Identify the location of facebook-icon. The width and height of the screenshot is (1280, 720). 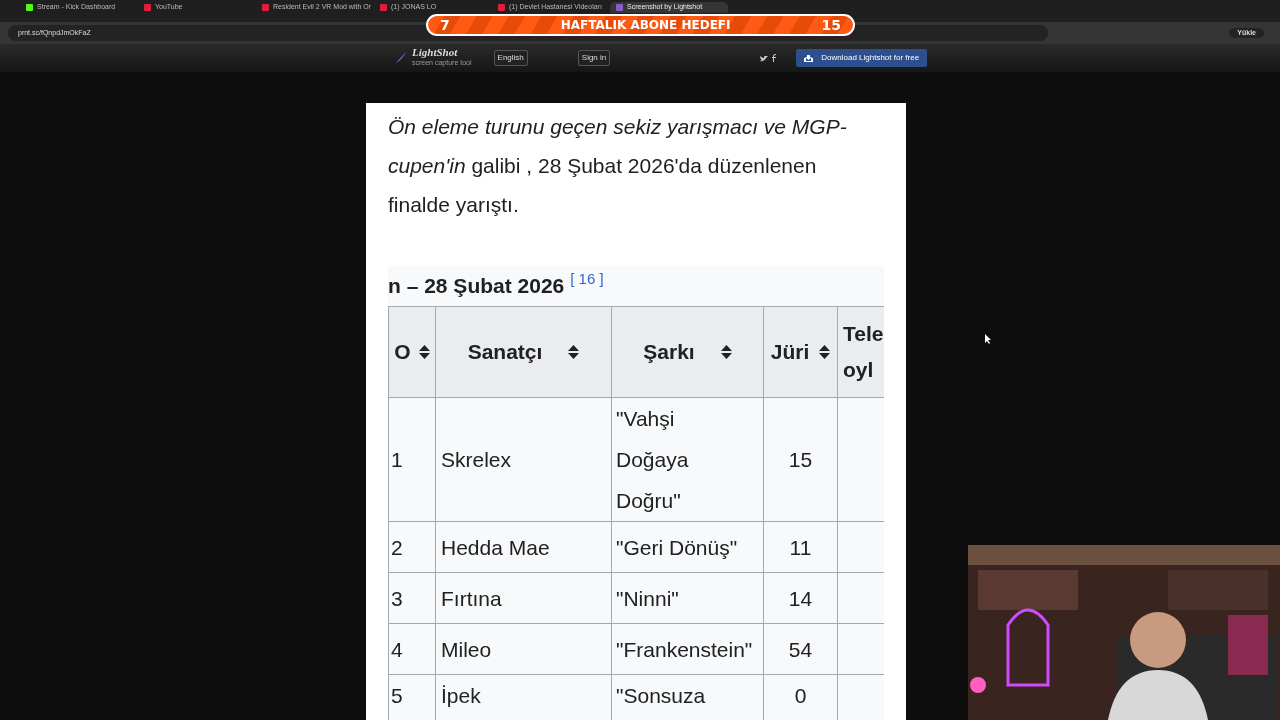
(774, 58).